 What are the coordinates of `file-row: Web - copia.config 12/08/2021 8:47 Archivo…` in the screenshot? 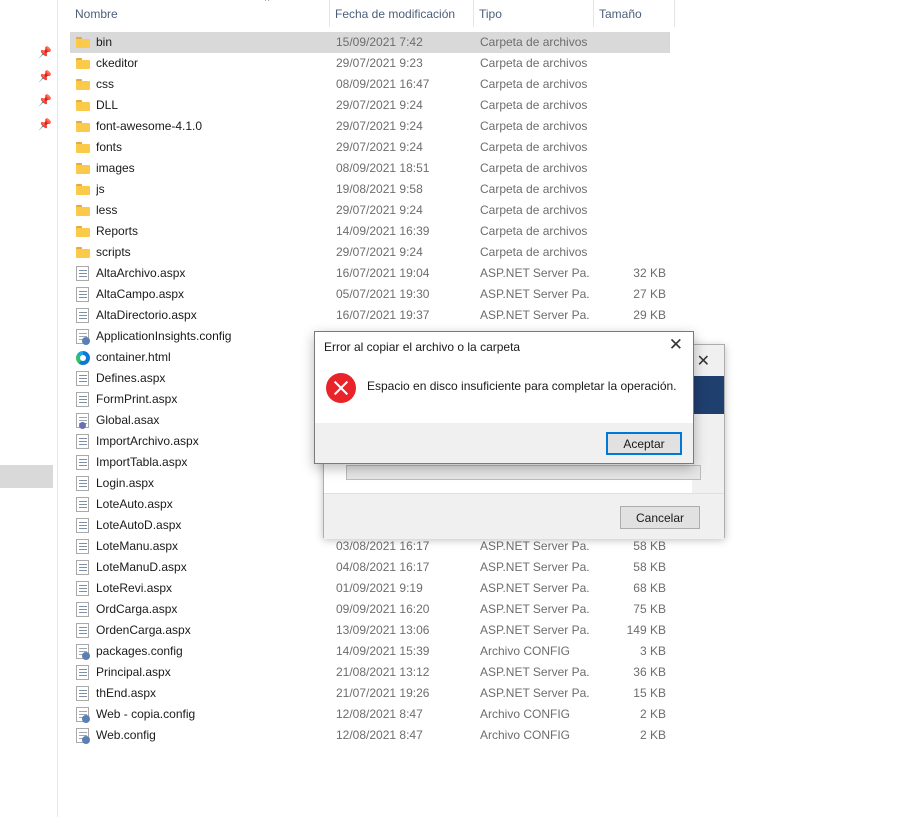 It's located at (370, 714).